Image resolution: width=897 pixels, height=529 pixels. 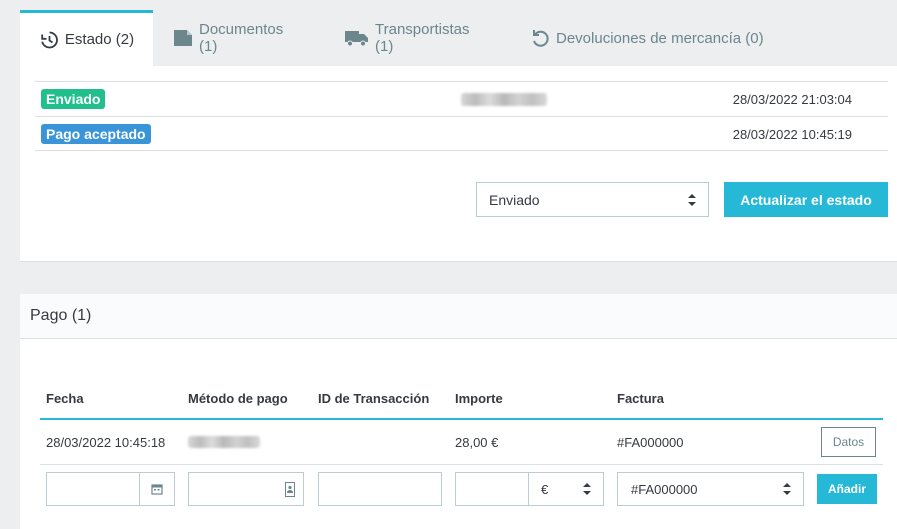 What do you see at coordinates (792, 99) in the screenshot?
I see `status-date: 28/03/2022 21:03:04` at bounding box center [792, 99].